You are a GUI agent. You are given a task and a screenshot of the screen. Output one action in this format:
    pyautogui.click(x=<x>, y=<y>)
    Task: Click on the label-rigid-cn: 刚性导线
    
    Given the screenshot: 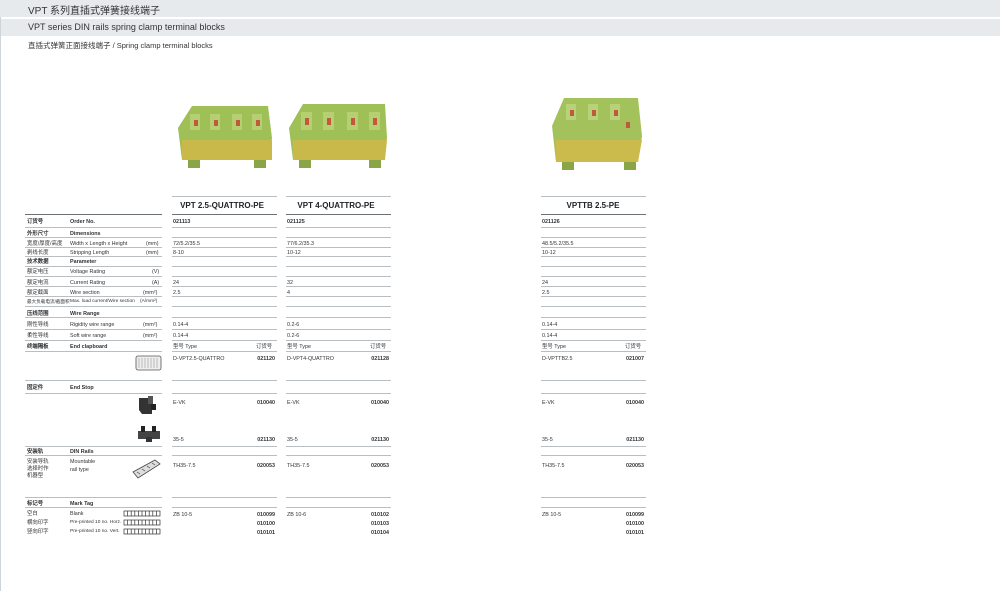 What is the action you would take?
    pyautogui.click(x=38, y=325)
    